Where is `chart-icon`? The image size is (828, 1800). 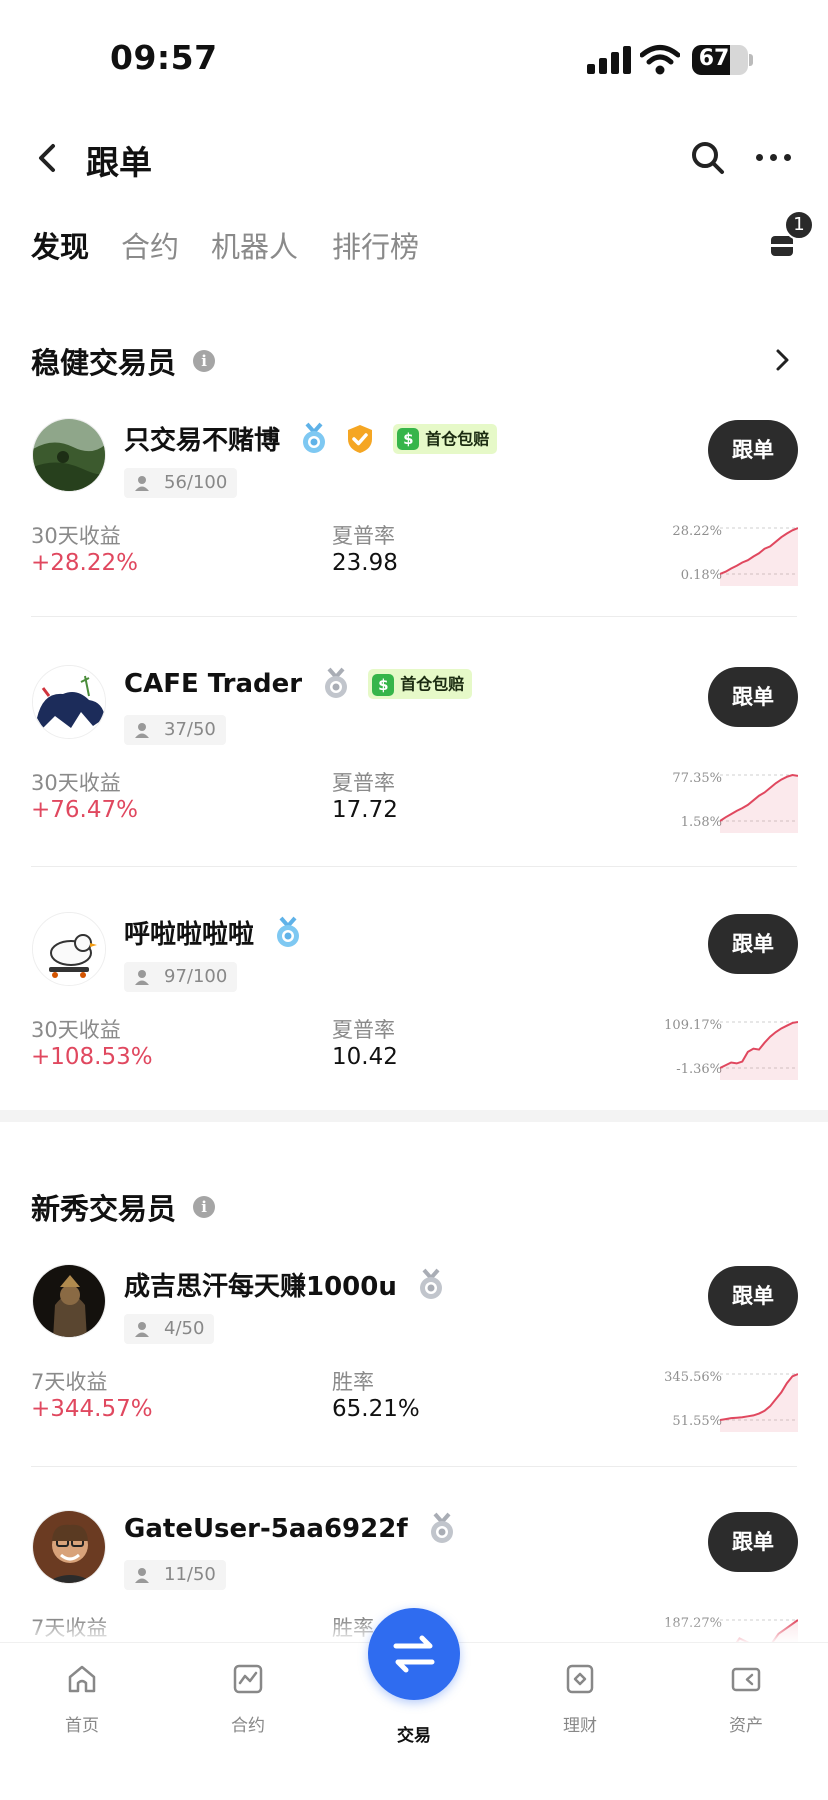 chart-icon is located at coordinates (248, 1679).